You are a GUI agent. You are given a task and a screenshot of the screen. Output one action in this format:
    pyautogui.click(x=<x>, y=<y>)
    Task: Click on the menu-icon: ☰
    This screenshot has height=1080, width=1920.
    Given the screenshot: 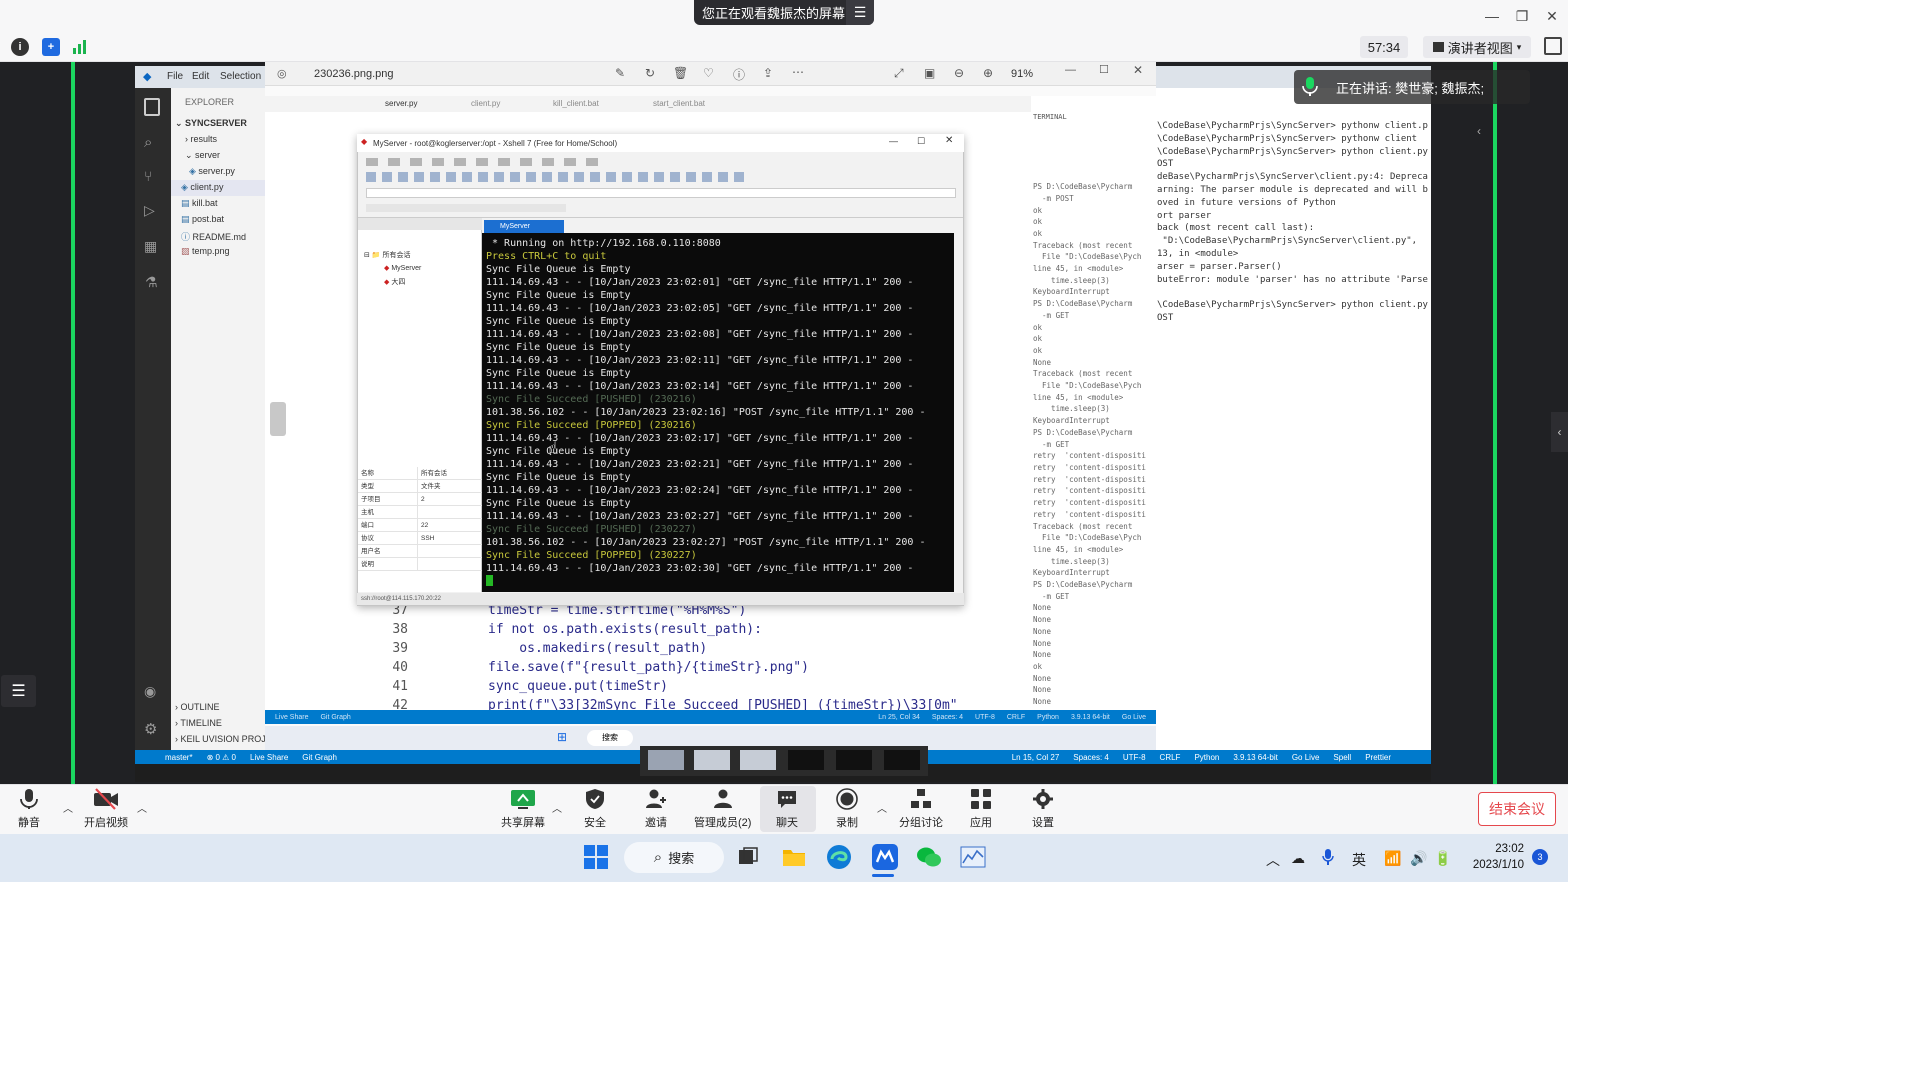 What is the action you would take?
    pyautogui.click(x=860, y=12)
    